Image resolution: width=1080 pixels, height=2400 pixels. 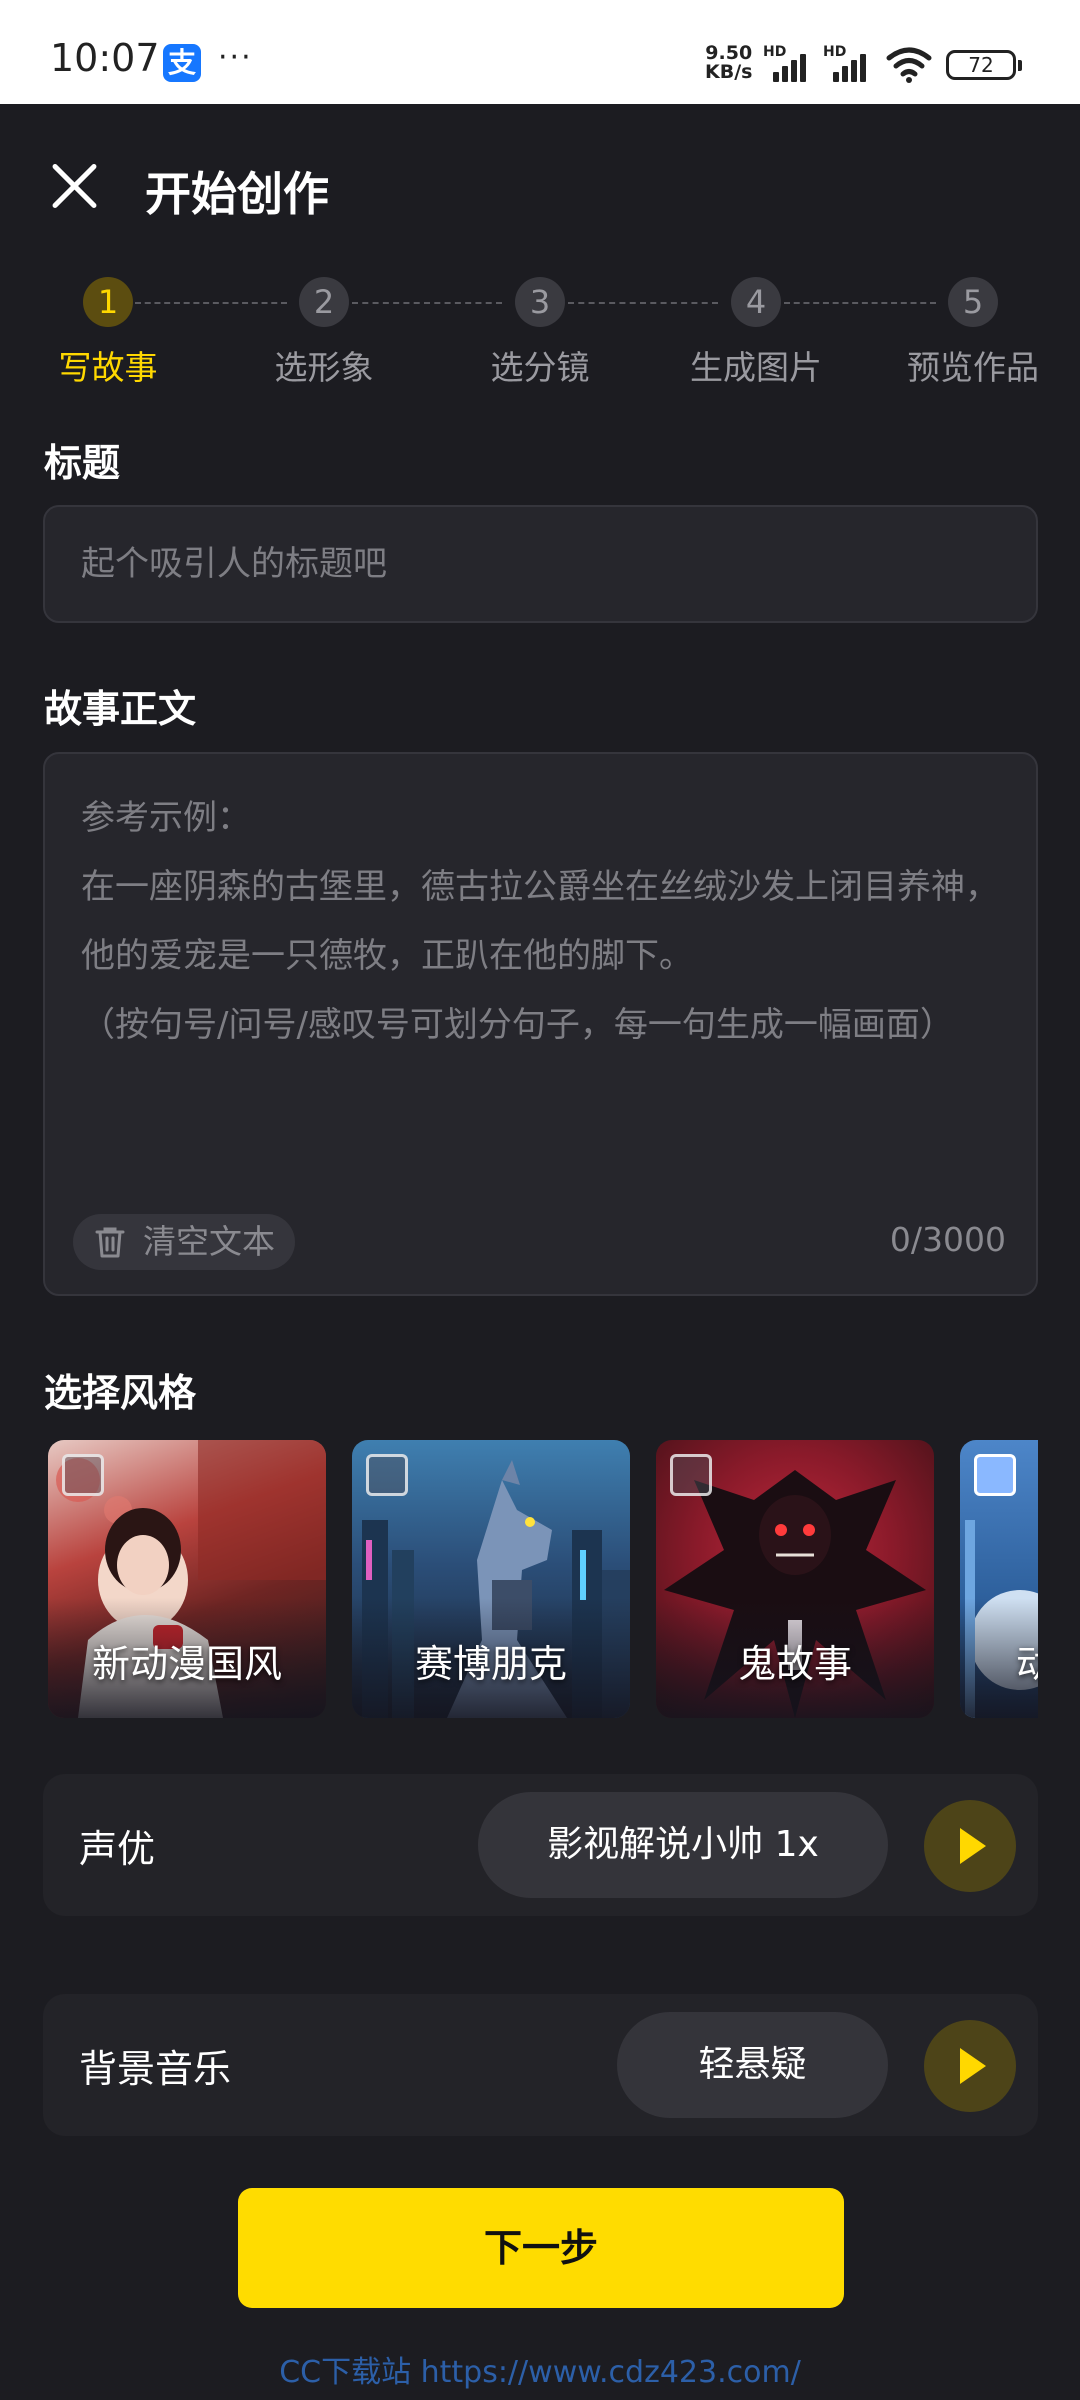 What do you see at coordinates (324, 302) in the screenshot?
I see `step-number: 2` at bounding box center [324, 302].